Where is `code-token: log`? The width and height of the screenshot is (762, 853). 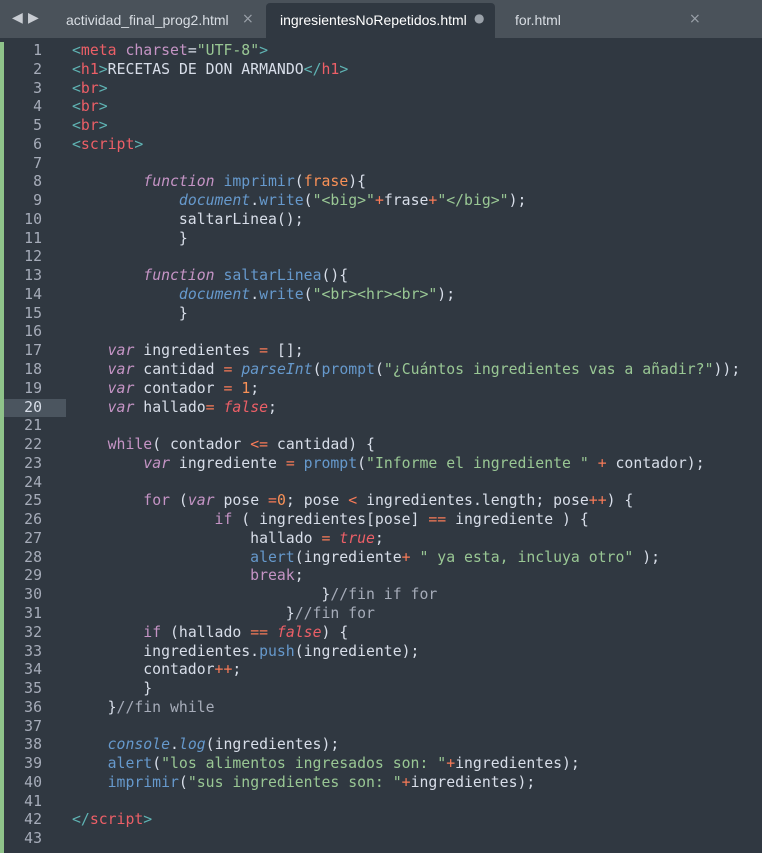
code-token: log is located at coordinates (192, 745).